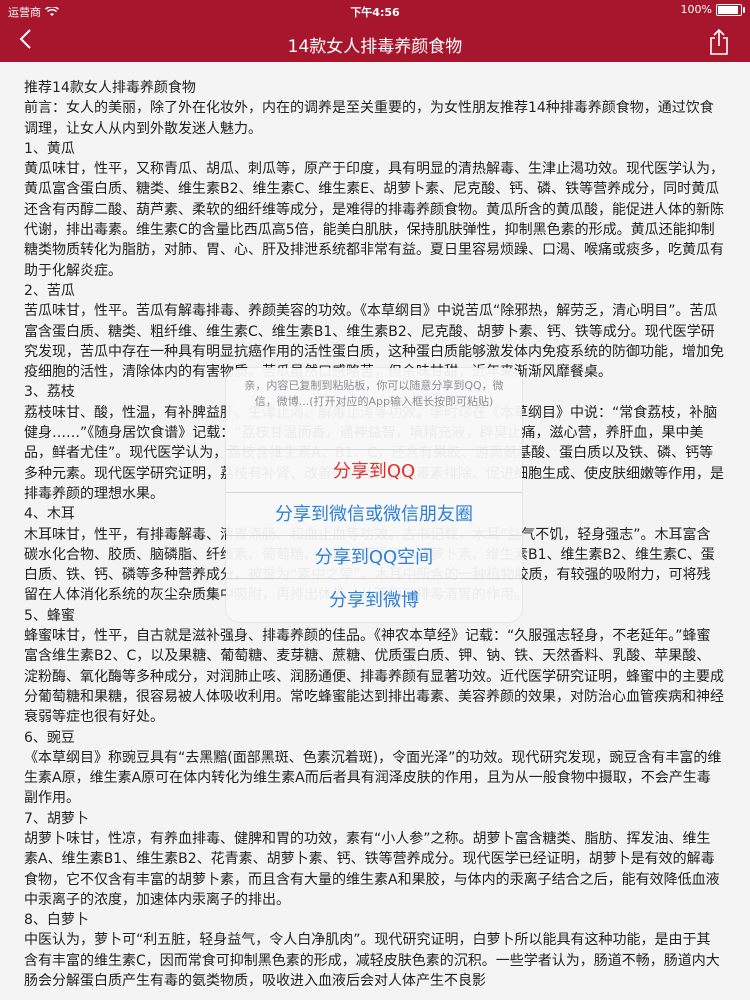 The width and height of the screenshot is (750, 1000). What do you see at coordinates (730, 9) in the screenshot?
I see `battery-icon` at bounding box center [730, 9].